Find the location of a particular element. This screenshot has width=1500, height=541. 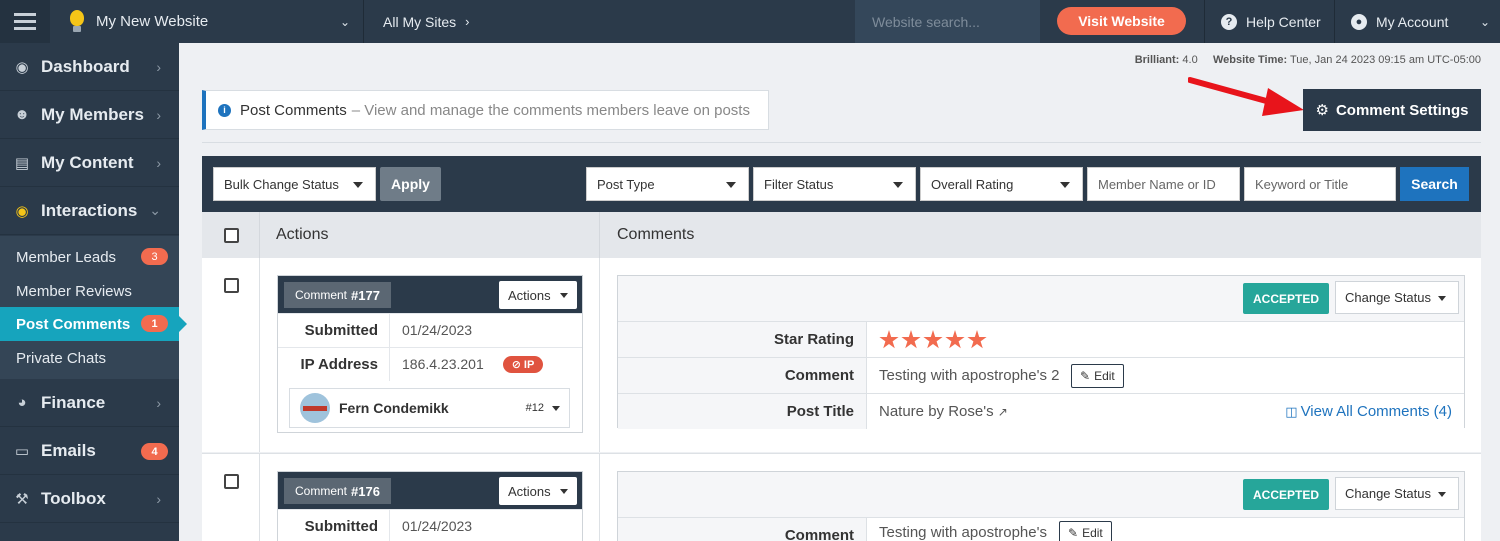

sidebar-item-label: Toolbox is located at coordinates (73, 498).